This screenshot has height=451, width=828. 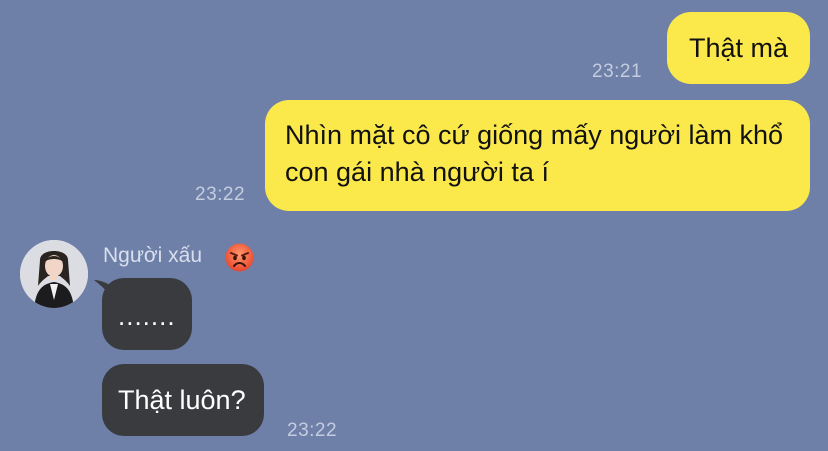 I want to click on profile-photo-icon, so click(x=54, y=274).